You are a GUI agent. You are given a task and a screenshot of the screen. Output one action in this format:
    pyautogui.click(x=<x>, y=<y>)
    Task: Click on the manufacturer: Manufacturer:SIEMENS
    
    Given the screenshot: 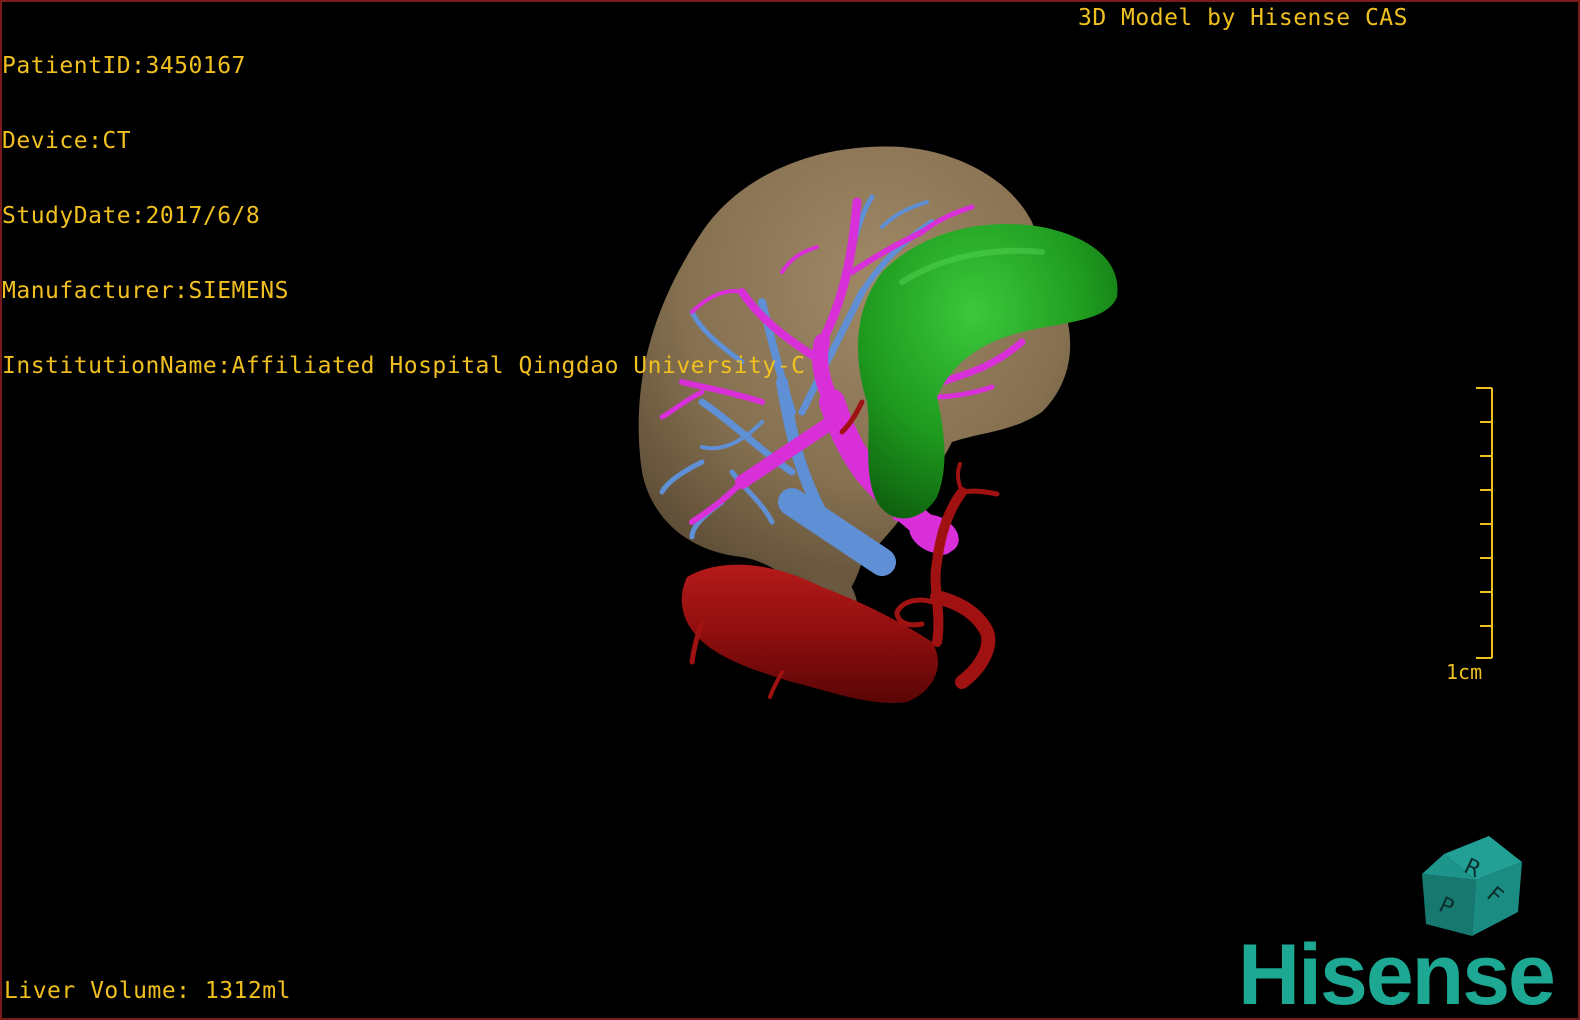 What is the action you would take?
    pyautogui.click(x=145, y=291)
    